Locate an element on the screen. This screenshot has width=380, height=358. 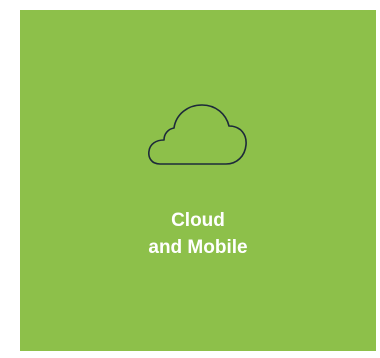
cloud-icon is located at coordinates (198, 135).